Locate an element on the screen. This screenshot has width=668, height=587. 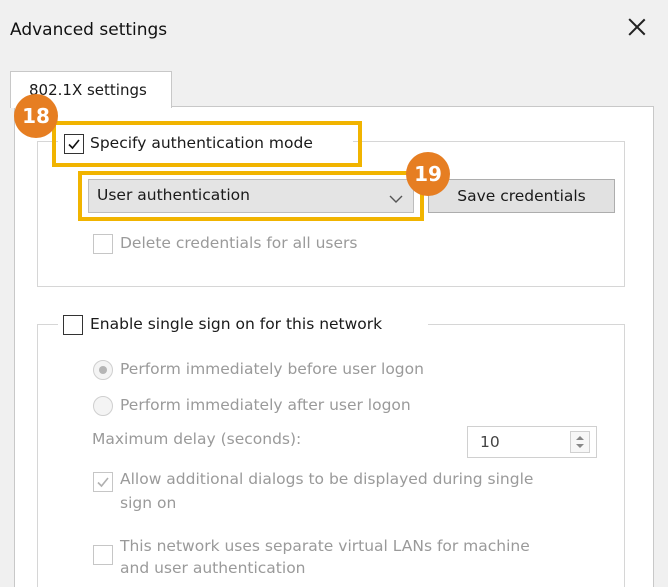
enable-sso-checkbox is located at coordinates (73, 325).